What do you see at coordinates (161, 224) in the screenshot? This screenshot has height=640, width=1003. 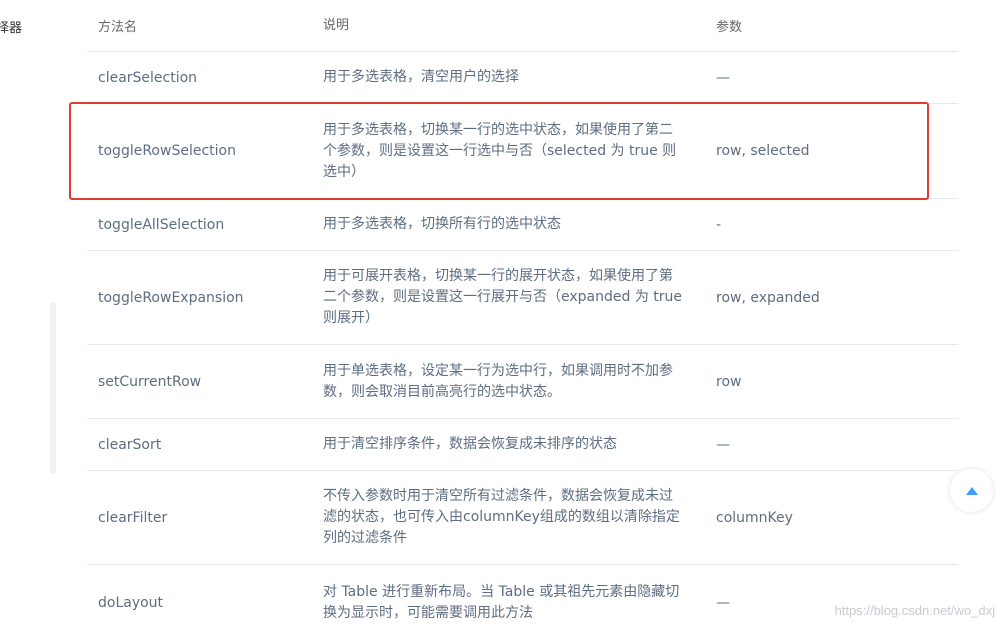 I see `method-name: toggleAllSelection` at bounding box center [161, 224].